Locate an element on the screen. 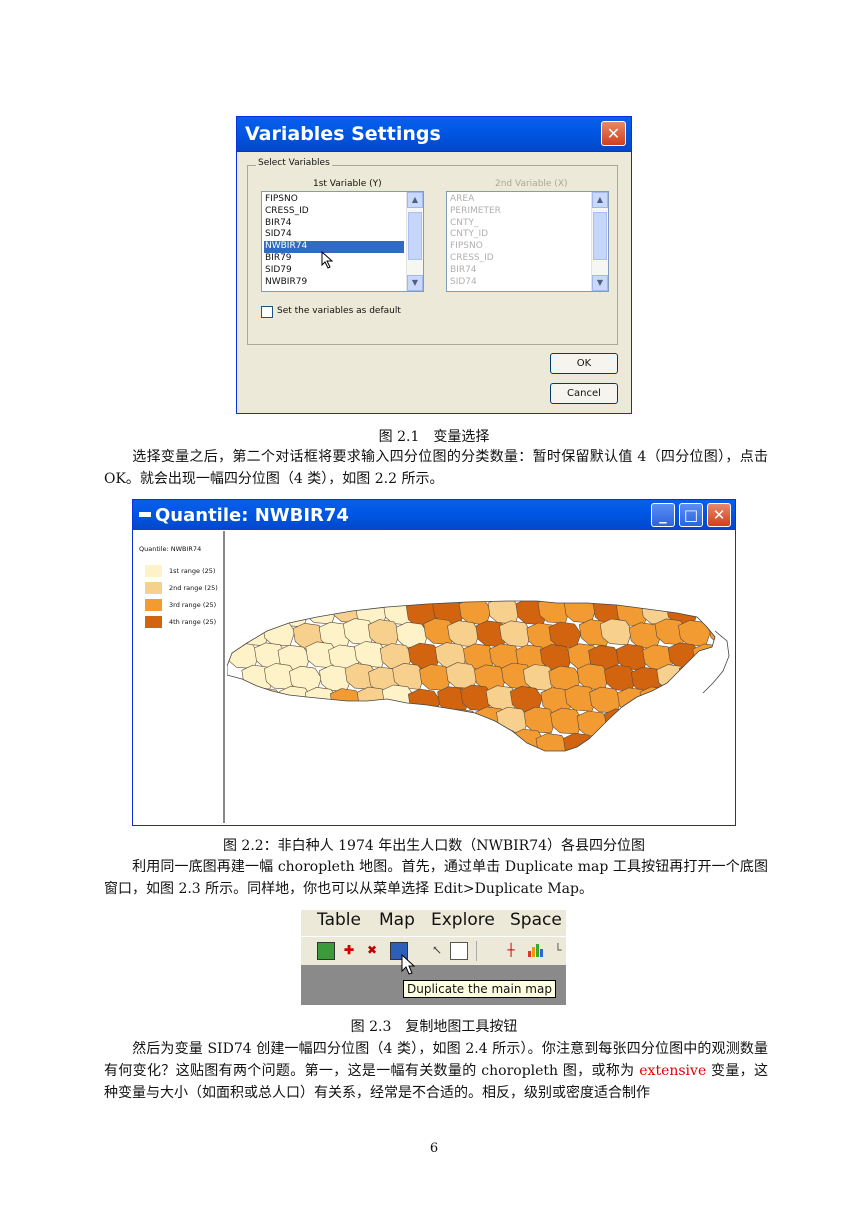  default-checkbox is located at coordinates (267, 312).